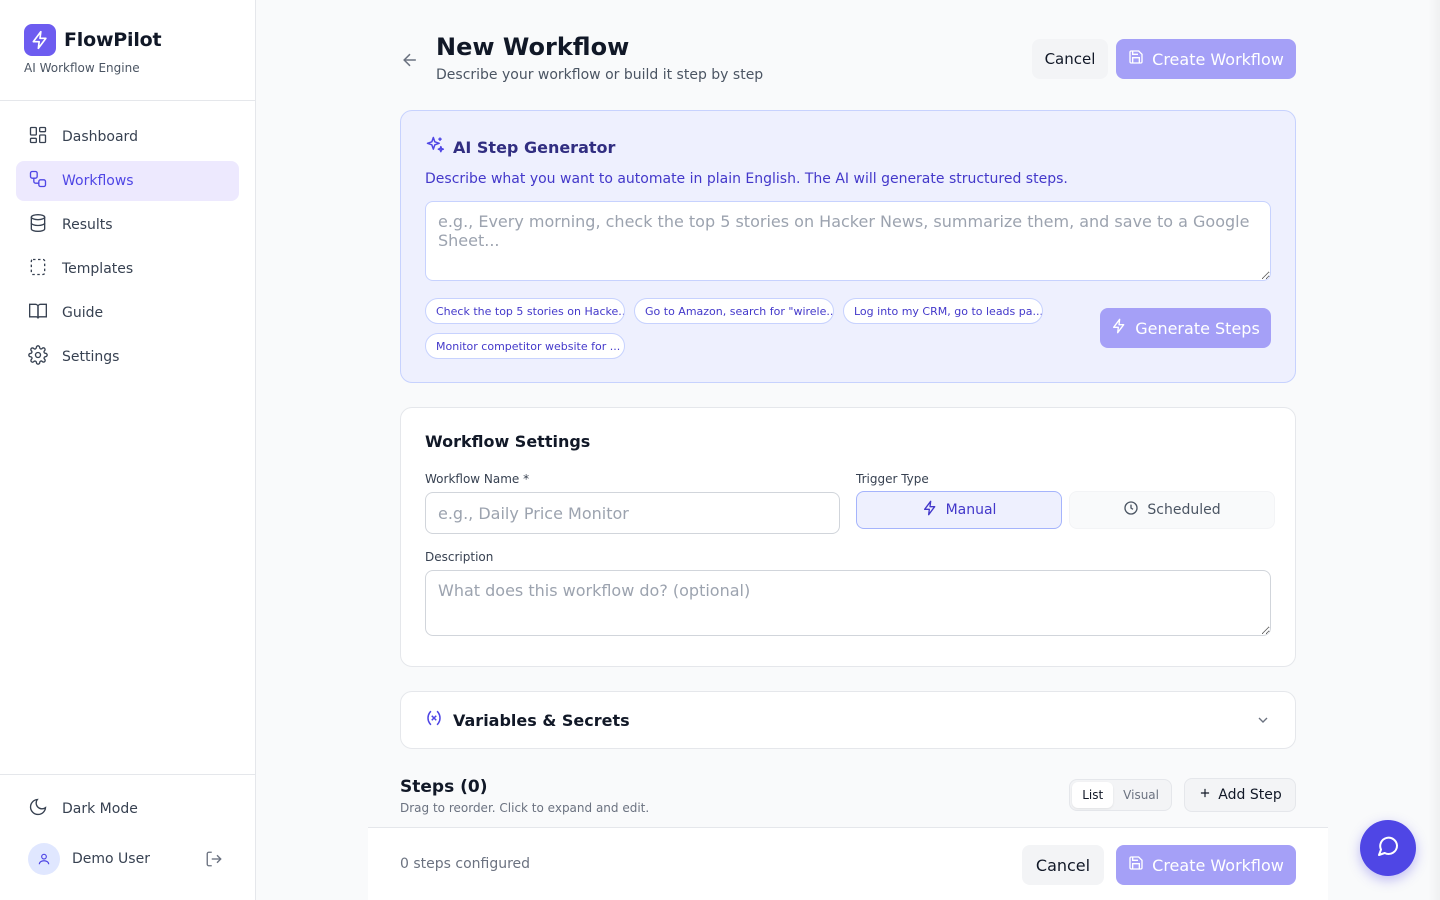  I want to click on description-input, so click(848, 603).